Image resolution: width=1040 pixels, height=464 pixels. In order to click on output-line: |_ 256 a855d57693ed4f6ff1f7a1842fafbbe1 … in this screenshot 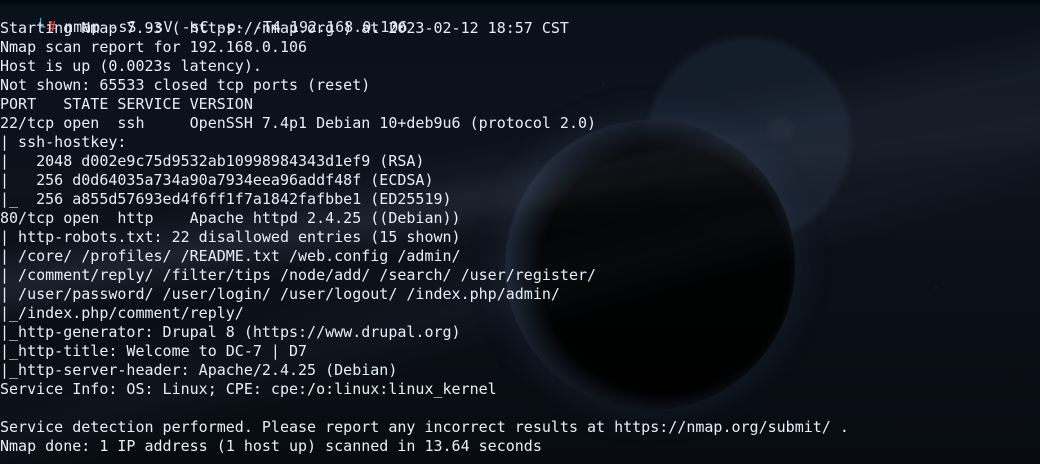, I will do `click(226, 199)`.